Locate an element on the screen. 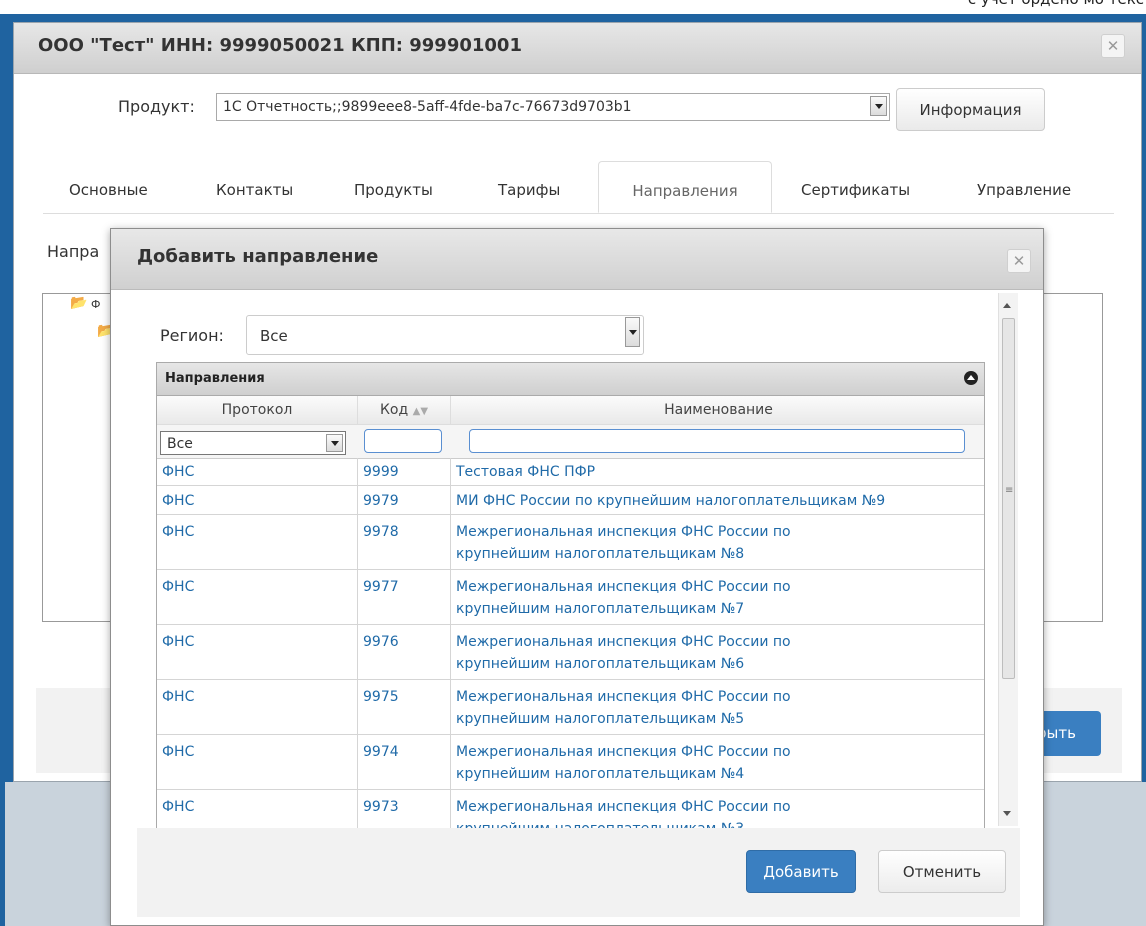  column-header-label: Наименование is located at coordinates (718, 410).